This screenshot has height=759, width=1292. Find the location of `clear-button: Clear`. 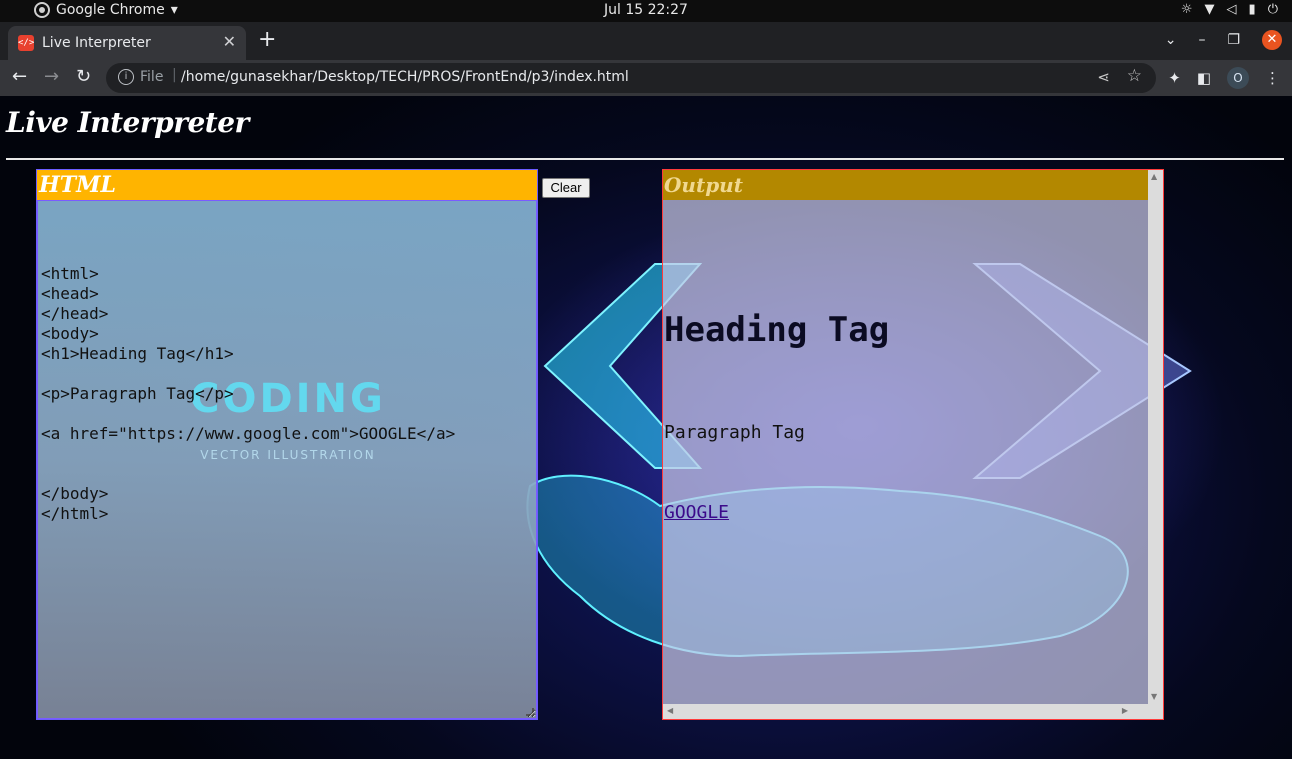

clear-button: Clear is located at coordinates (566, 188).